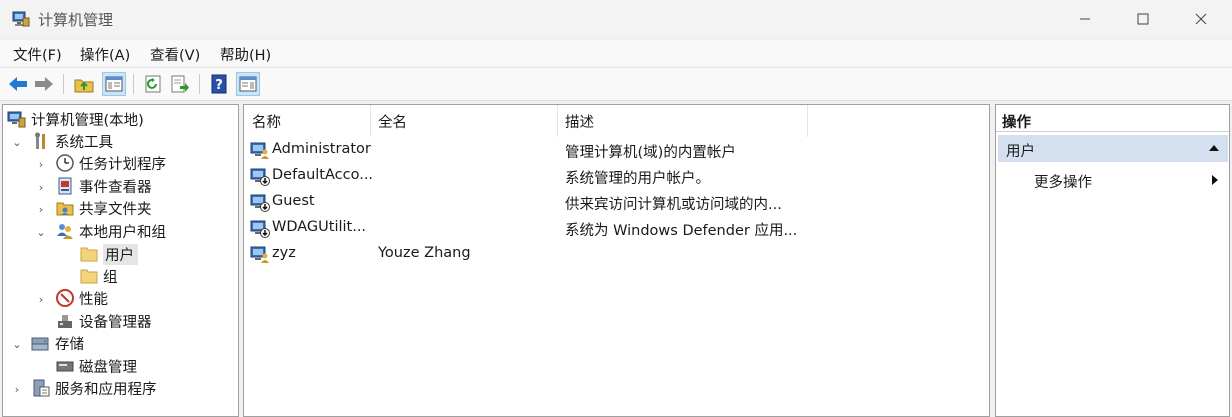  I want to click on show-hide-tree-icon, so click(114, 84).